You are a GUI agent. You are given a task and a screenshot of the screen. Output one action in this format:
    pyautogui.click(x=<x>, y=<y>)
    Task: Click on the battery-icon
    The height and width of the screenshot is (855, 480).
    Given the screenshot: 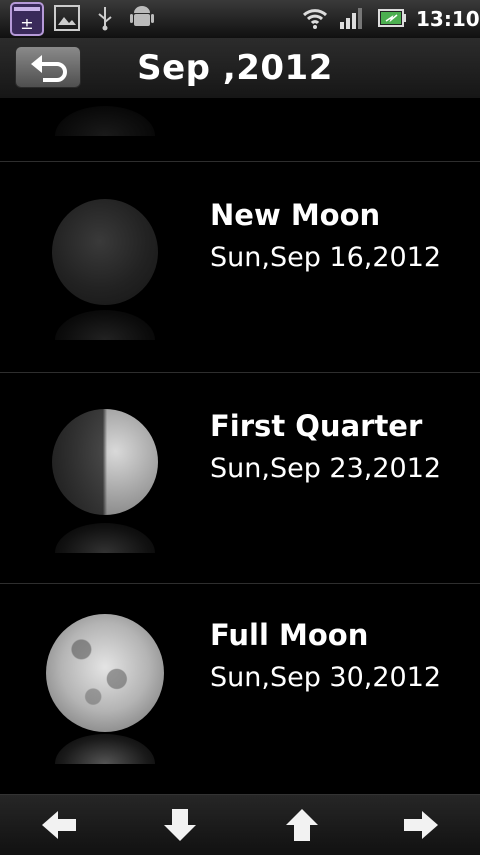 What is the action you would take?
    pyautogui.click(x=392, y=18)
    